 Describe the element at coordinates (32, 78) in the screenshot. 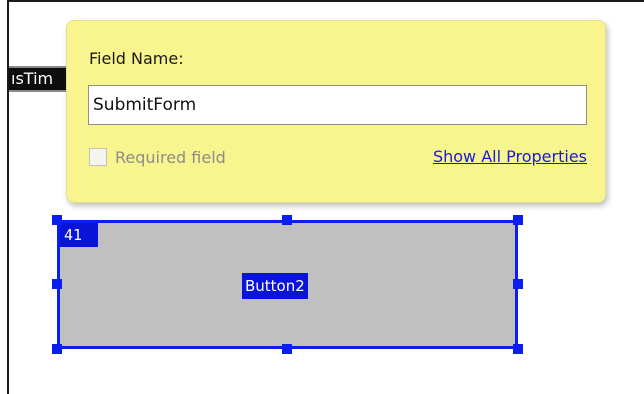

I see `background-field-text: ısTim` at that location.